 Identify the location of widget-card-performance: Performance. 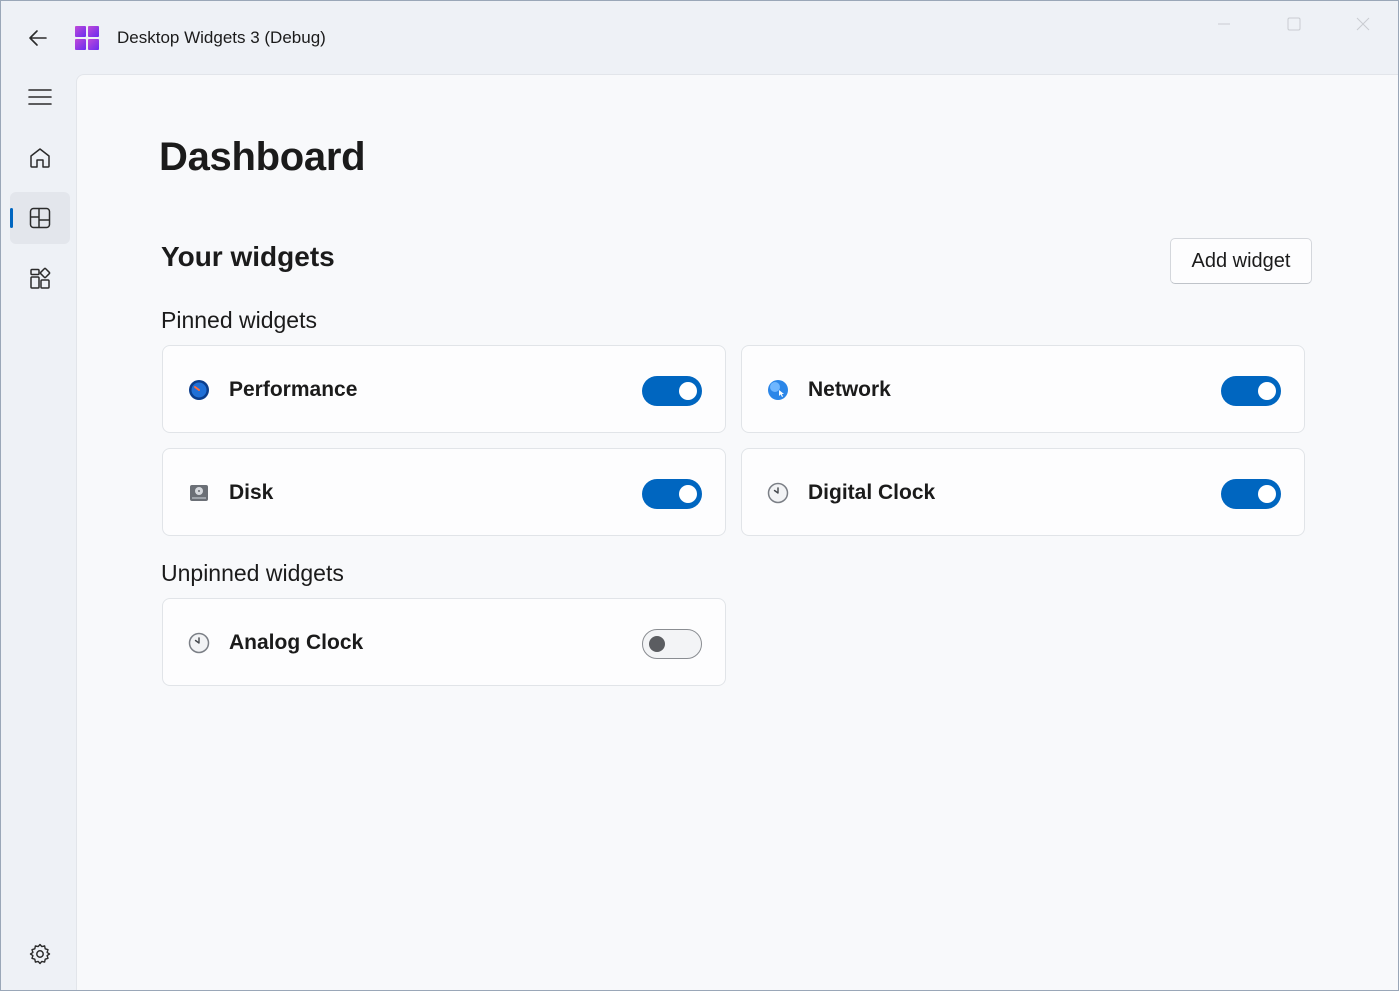
(444, 389).